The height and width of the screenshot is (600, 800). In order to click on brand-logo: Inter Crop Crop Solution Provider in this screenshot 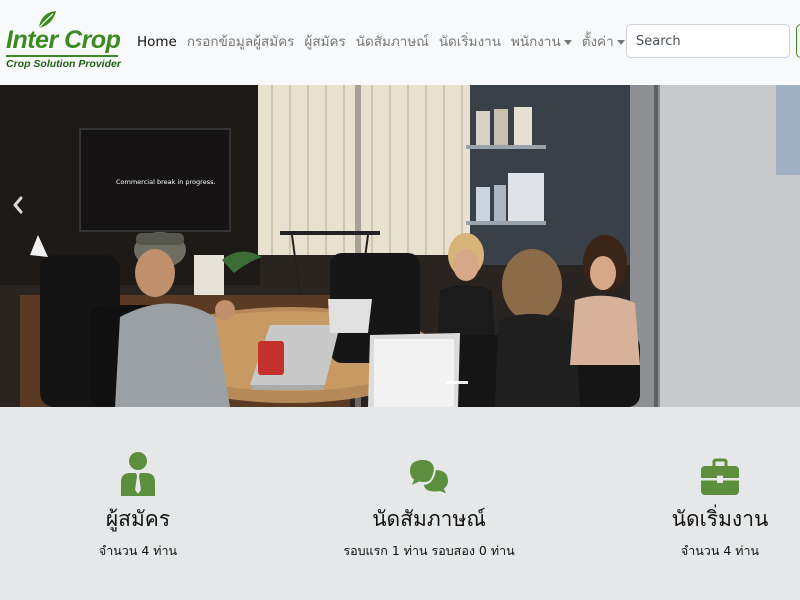, I will do `click(64, 41)`.